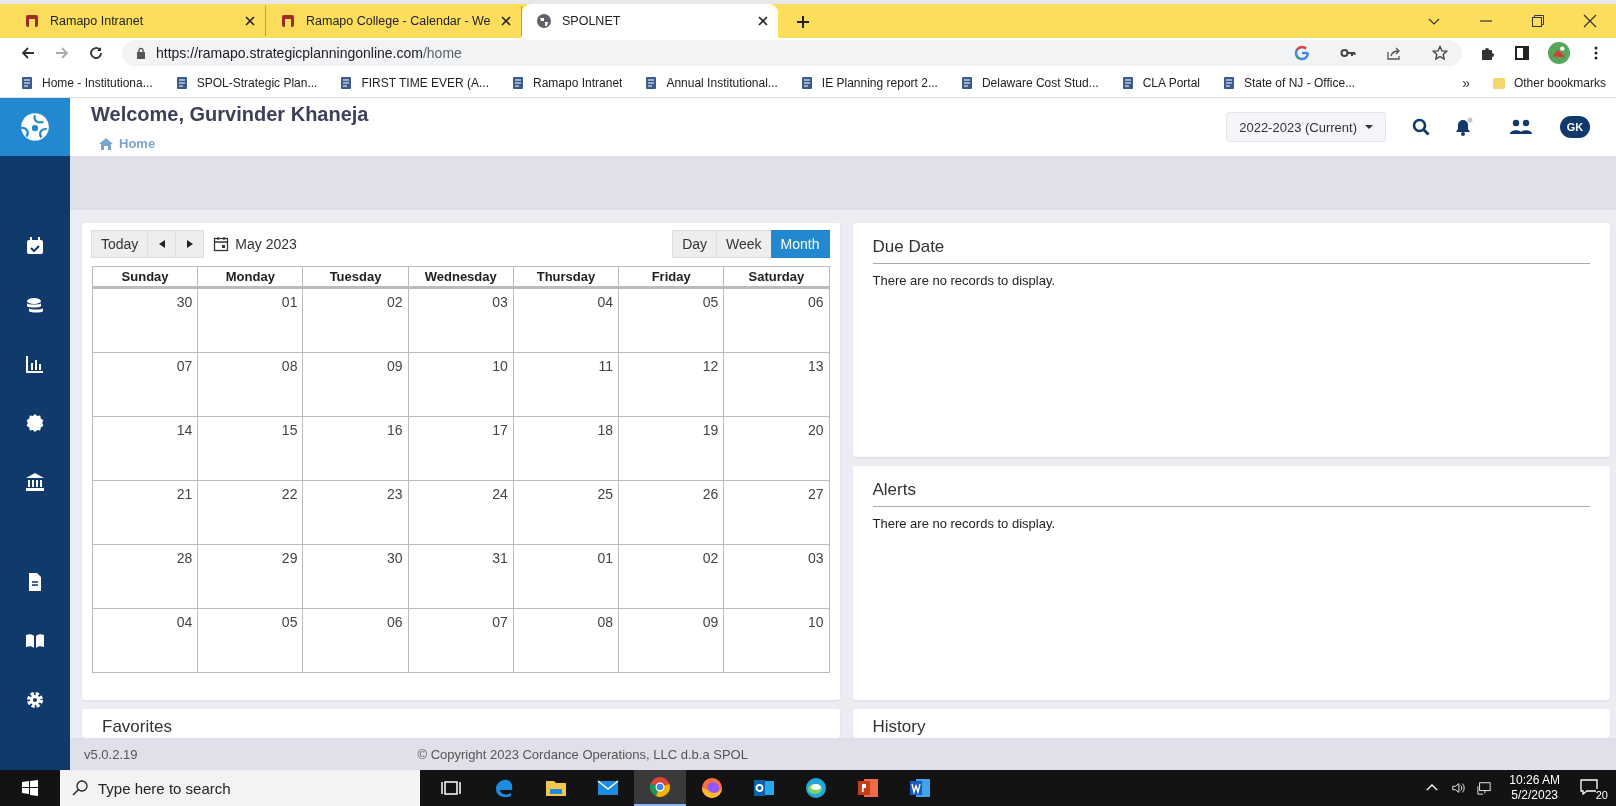 This screenshot has width=1616, height=806. Describe the element at coordinates (567, 82) in the screenshot. I see `bookmark-link: Ramapo Intranet` at that location.